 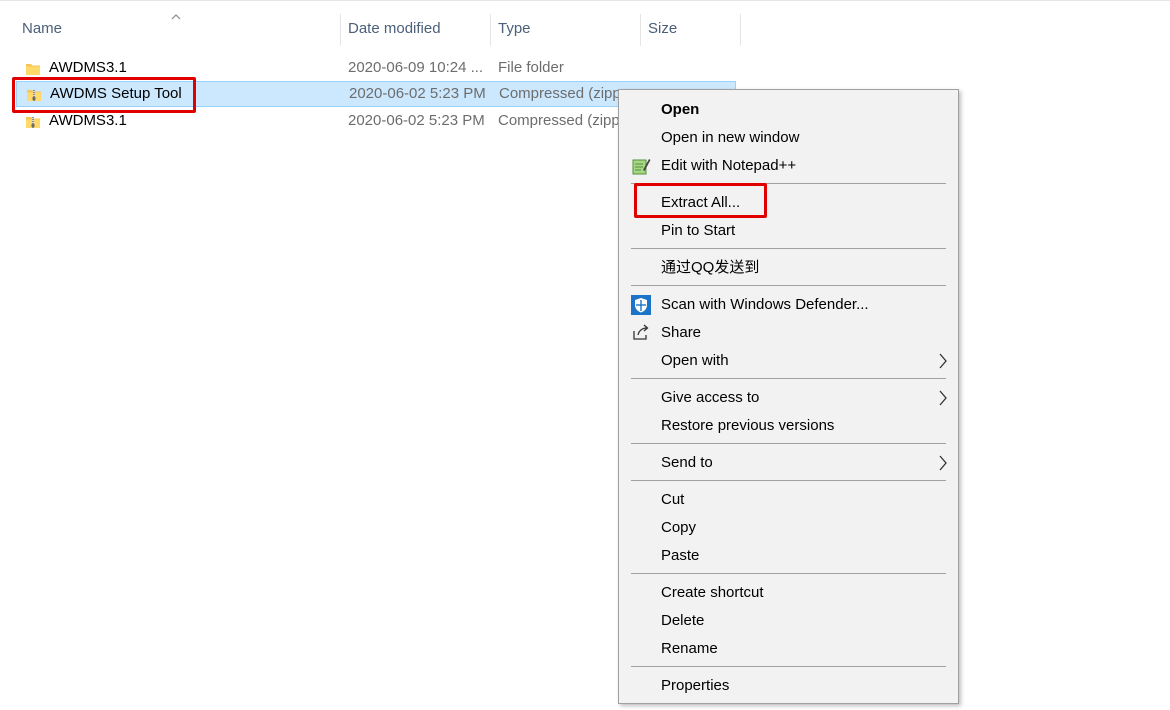 What do you see at coordinates (662, 30) in the screenshot?
I see `column-size: Size` at bounding box center [662, 30].